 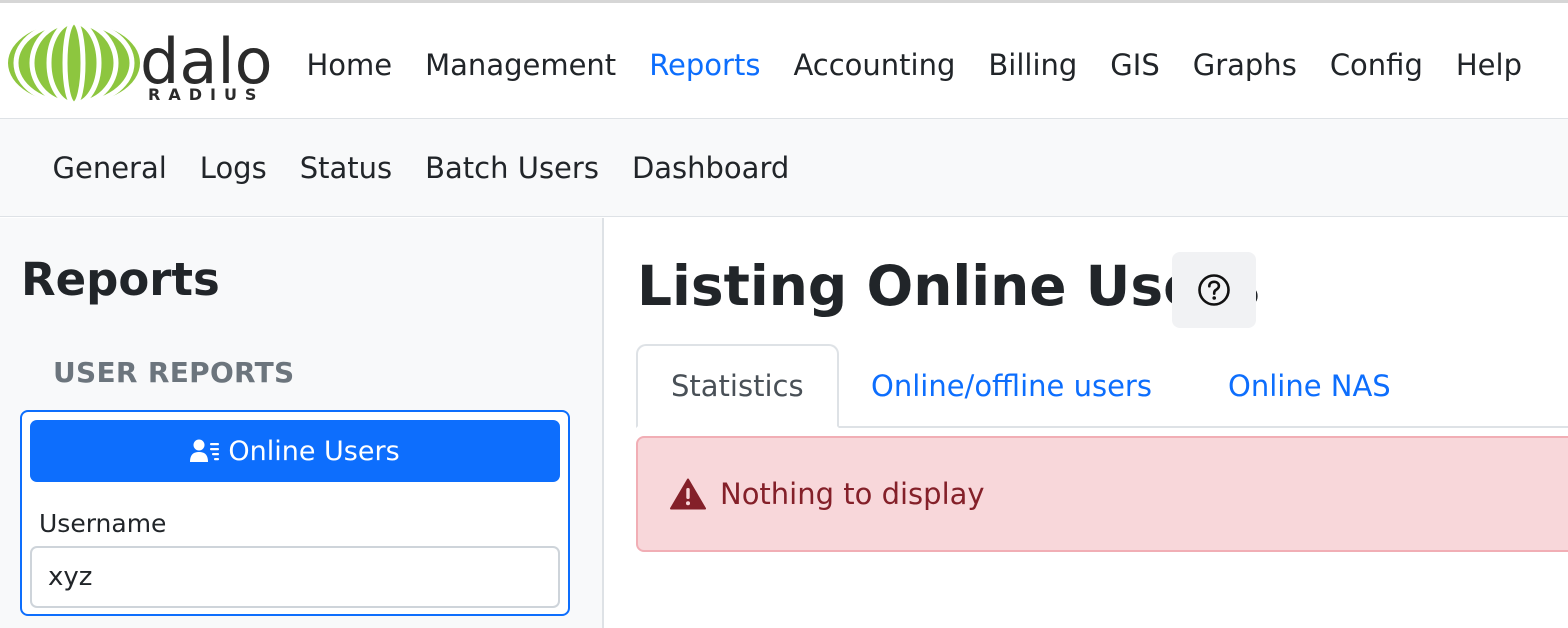 What do you see at coordinates (737, 386) in the screenshot?
I see `tab-statistics: Statistics` at bounding box center [737, 386].